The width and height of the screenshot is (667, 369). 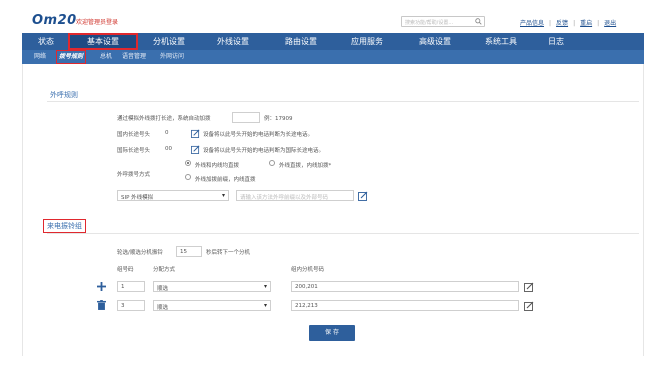 What do you see at coordinates (164, 119) in the screenshot?
I see `auto-prefix-label: 通过模拟外线拨打长途，系统自动加拨` at bounding box center [164, 119].